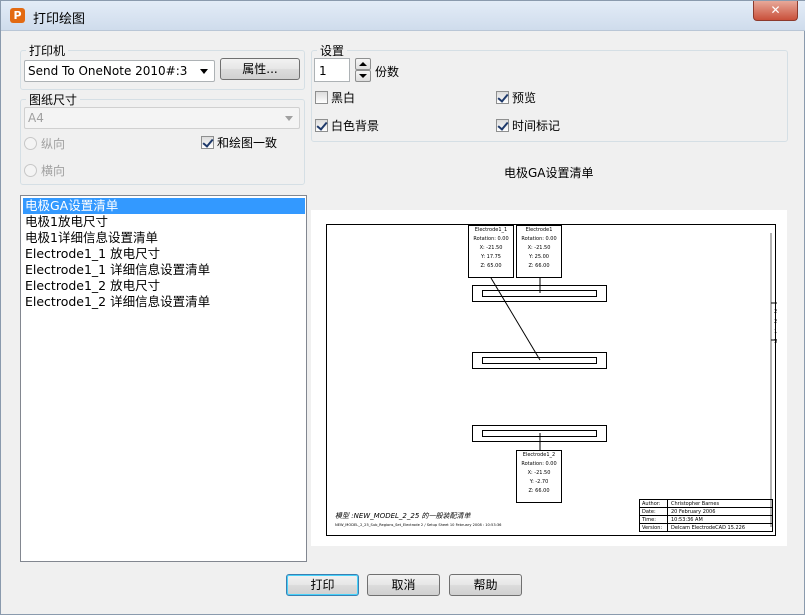 This screenshot has height=615, width=805. Describe the element at coordinates (655, 520) in the screenshot. I see `table-key: Time:` at that location.